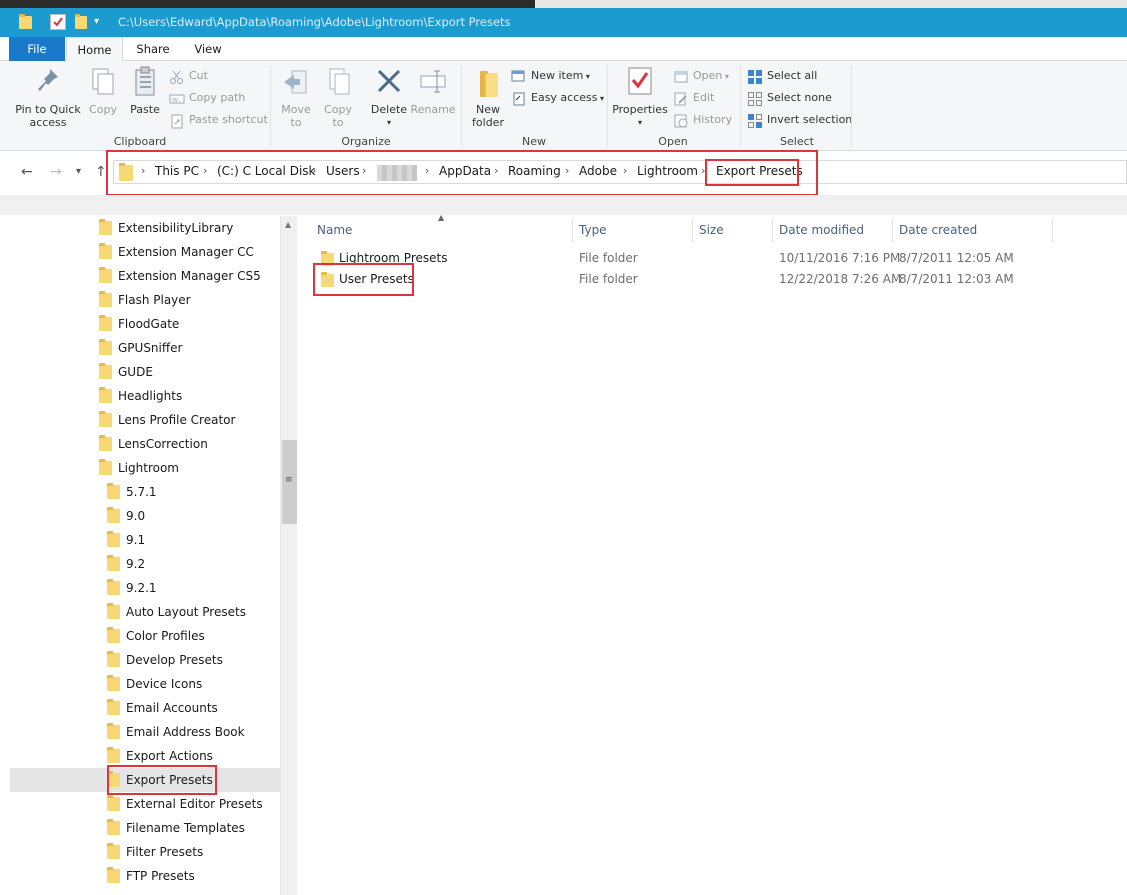  What do you see at coordinates (296, 97) in the screenshot?
I see `move-to-button: Move to` at bounding box center [296, 97].